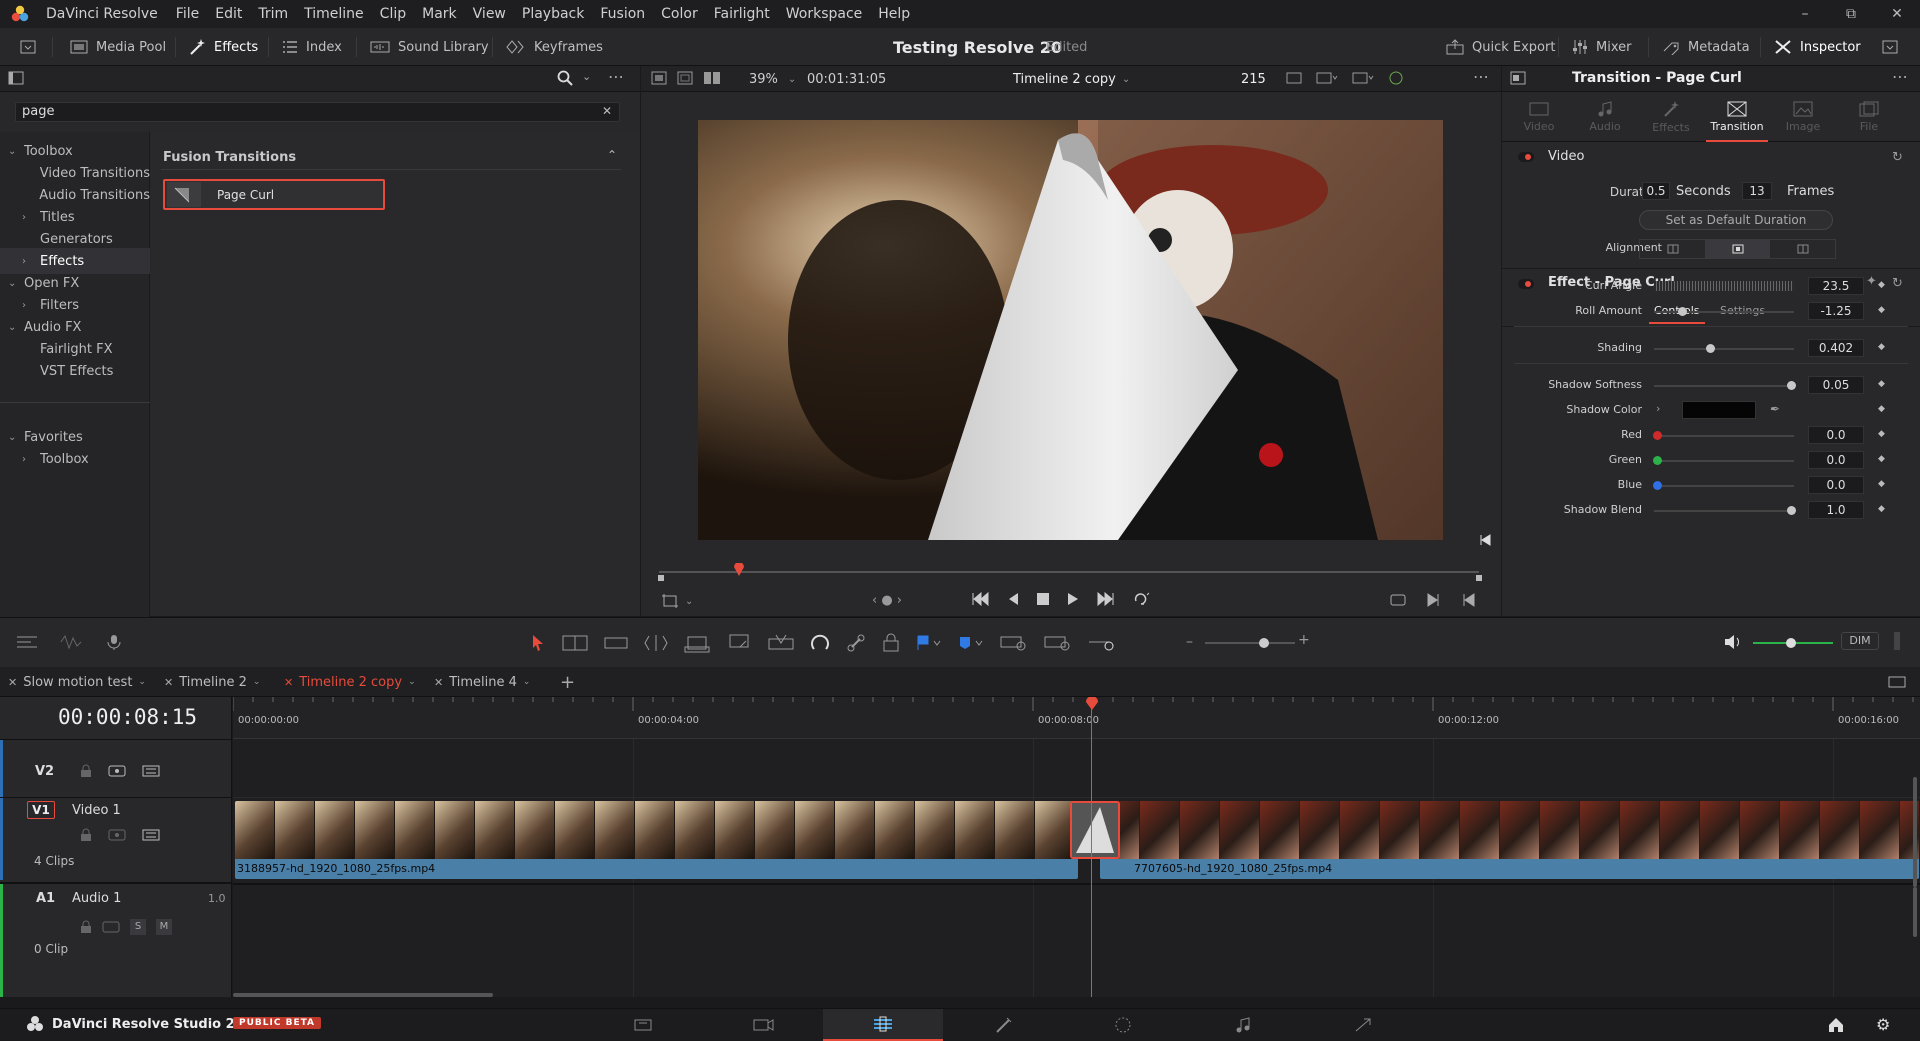 This screenshot has height=1041, width=1920. What do you see at coordinates (739, 643) in the screenshot?
I see `overwrite-clip-icon` at bounding box center [739, 643].